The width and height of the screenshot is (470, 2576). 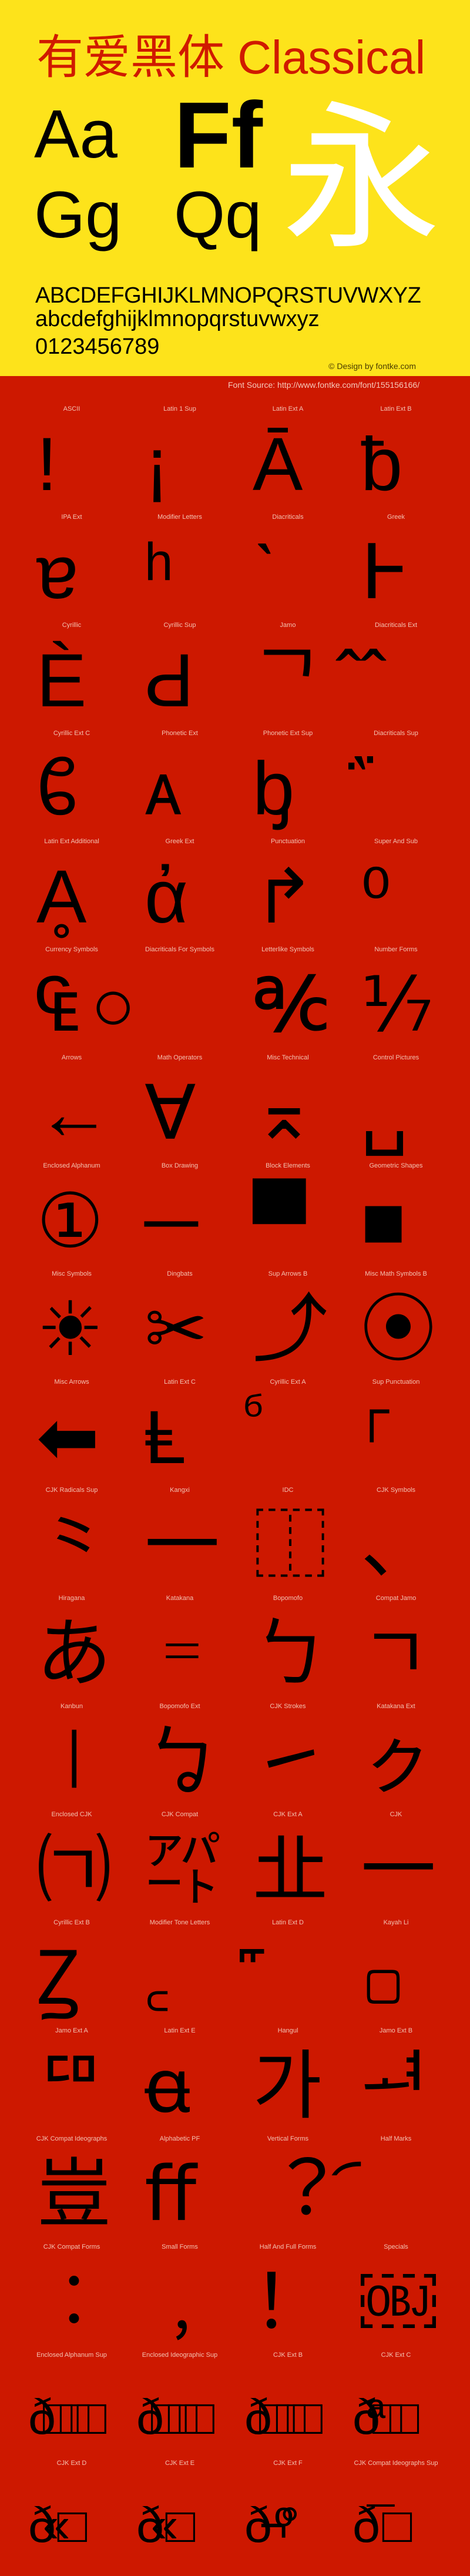 I want to click on block-cell: Cyrillic Ext C ᲀ, so click(x=72, y=778).